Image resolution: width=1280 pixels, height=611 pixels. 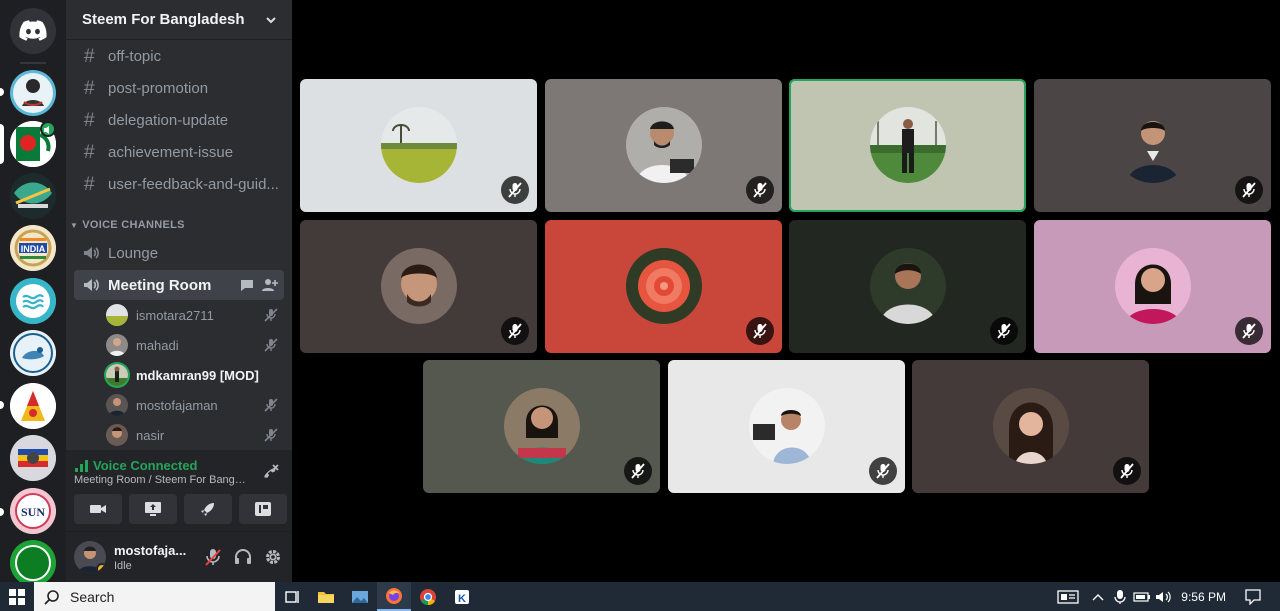 What do you see at coordinates (273, 557) in the screenshot?
I see `gear-icon` at bounding box center [273, 557].